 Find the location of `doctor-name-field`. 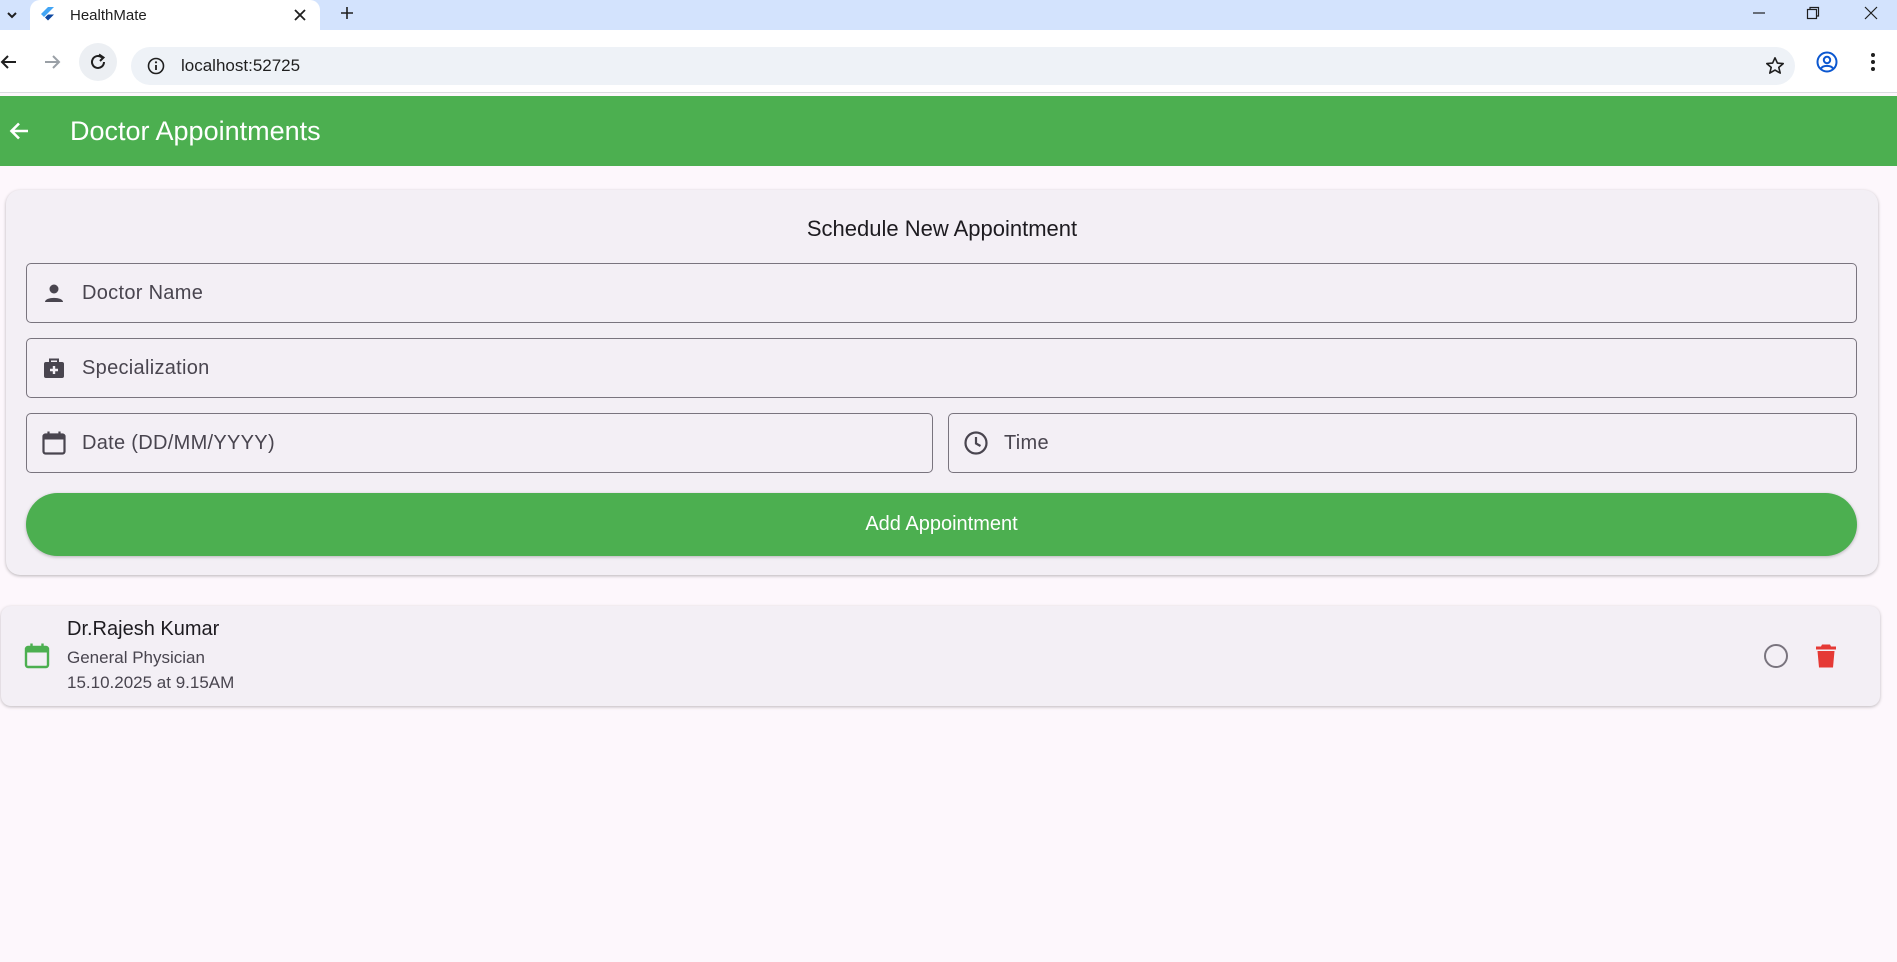

doctor-name-field is located at coordinates (941, 293).